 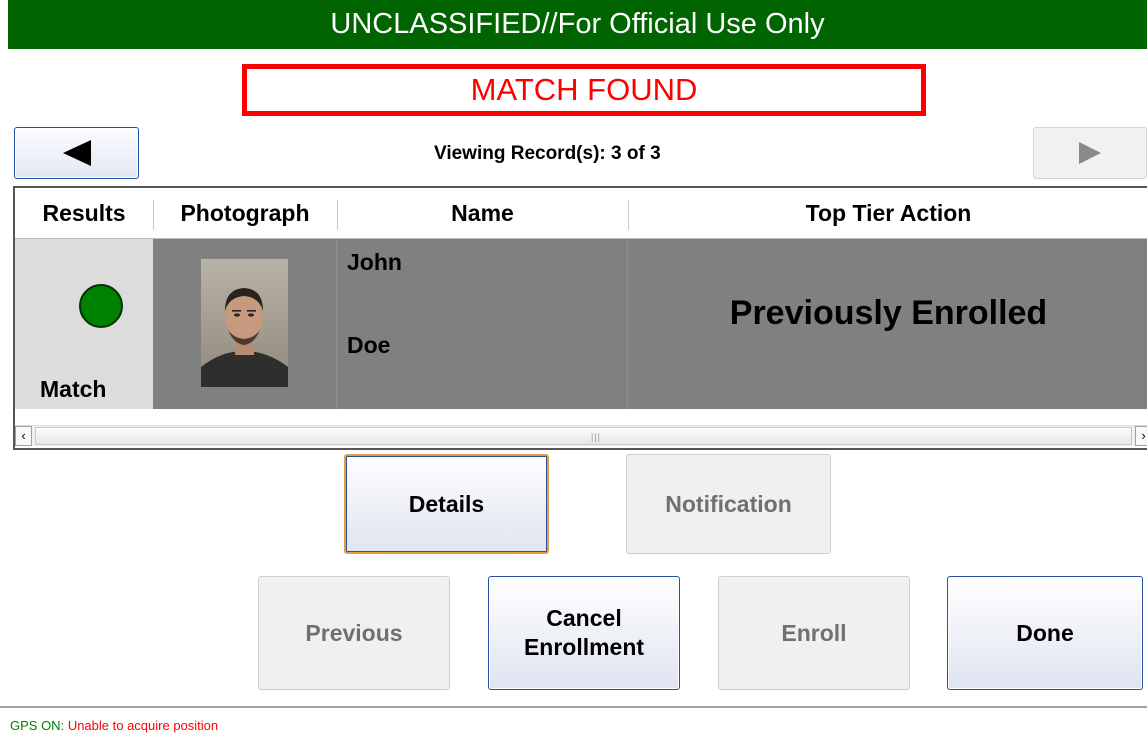 I want to click on grid-header: Results Photograph Name Top Tier Action, so click(x=581, y=213).